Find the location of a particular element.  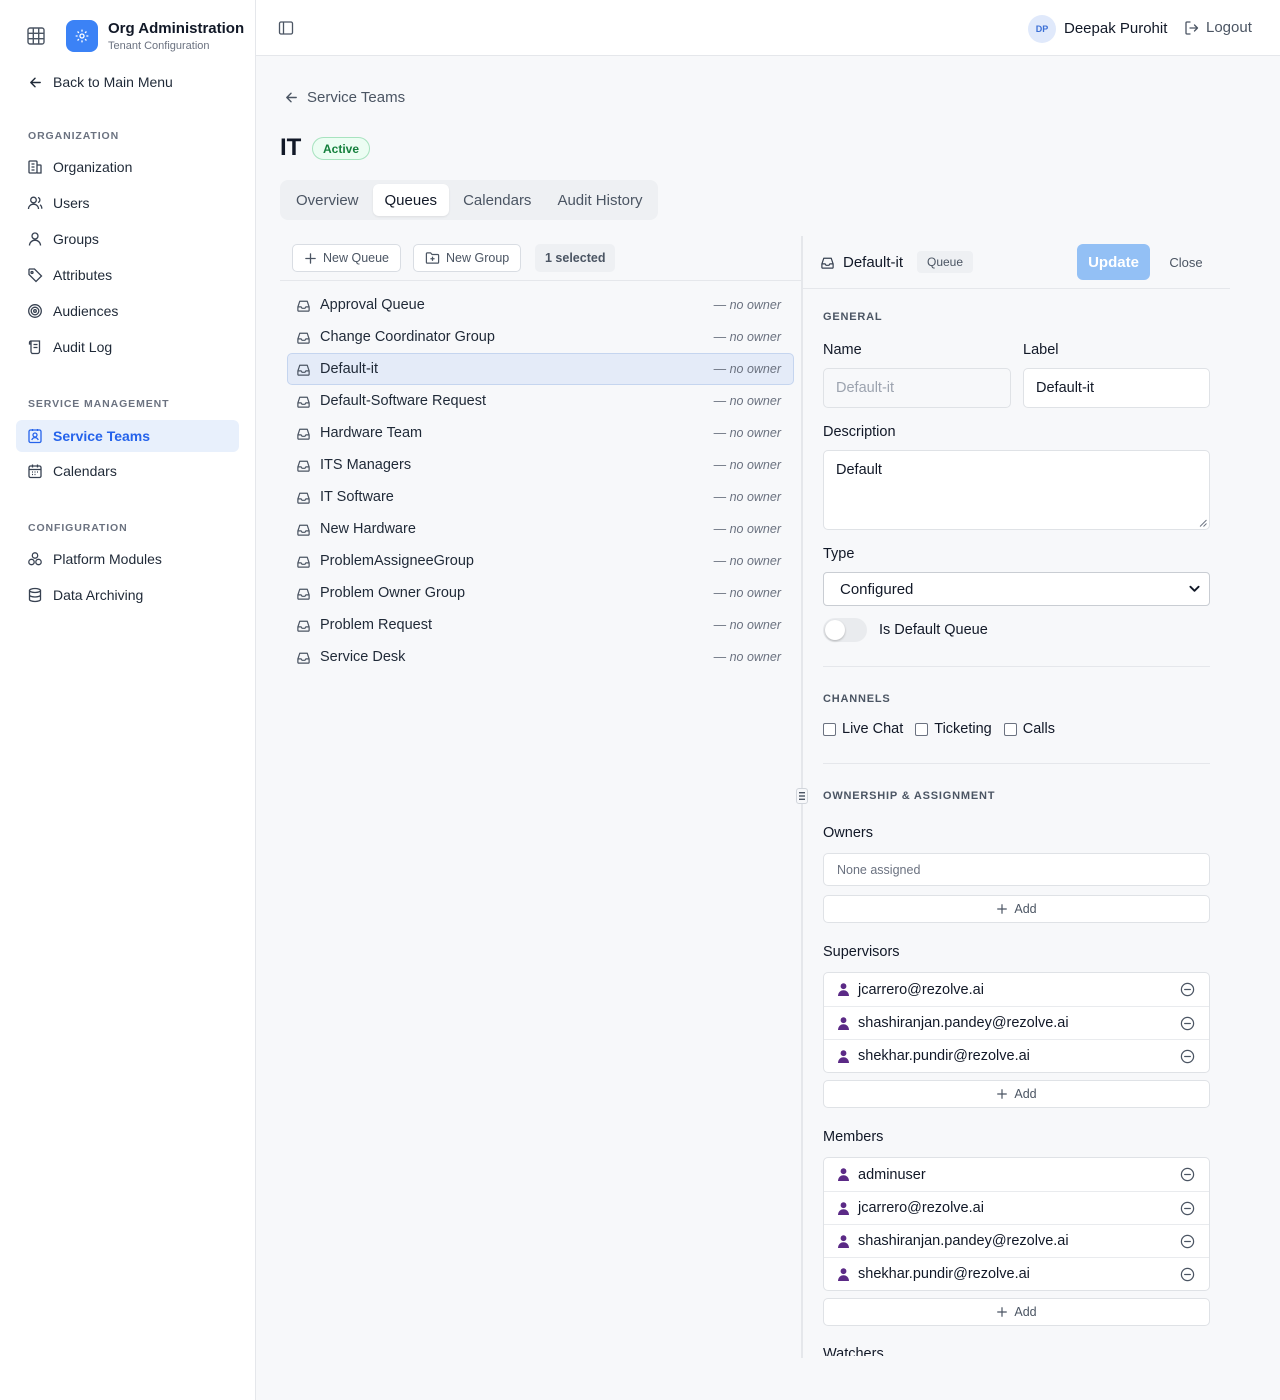

person-name: jcarrero@rezolve.ai is located at coordinates (921, 989).